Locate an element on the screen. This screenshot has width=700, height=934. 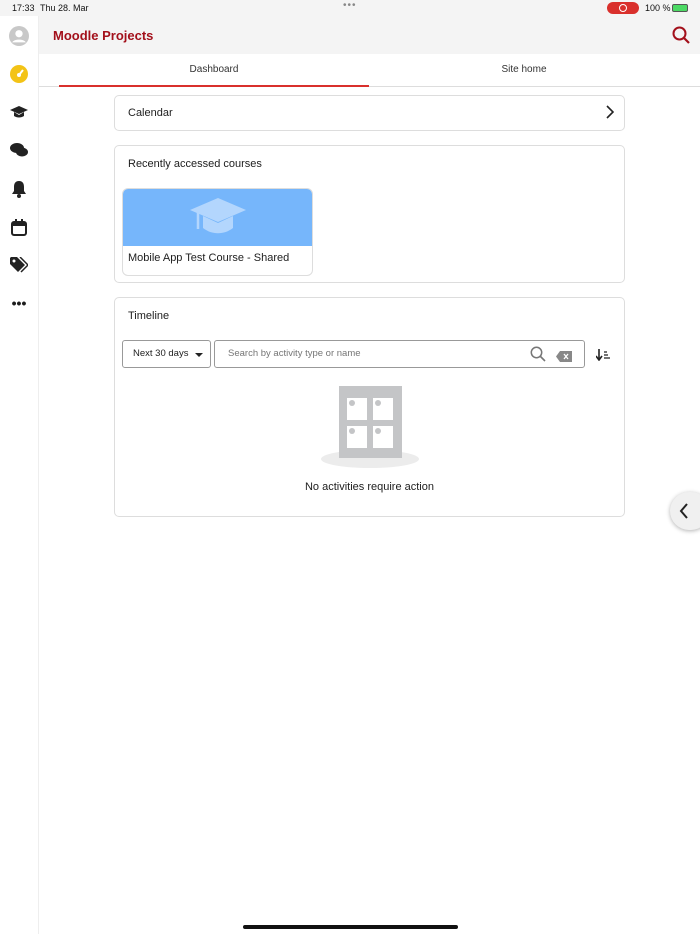
courses-icon is located at coordinates (19, 112).